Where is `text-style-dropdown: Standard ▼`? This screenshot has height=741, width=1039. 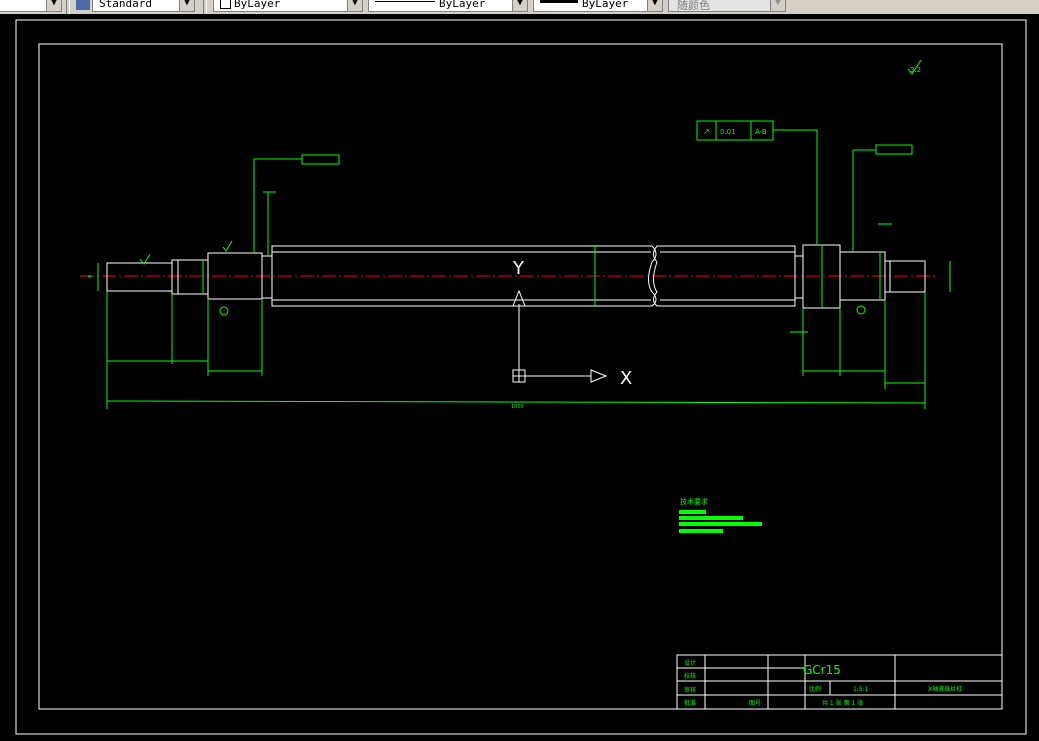
text-style-dropdown: Standard ▼ is located at coordinates (143, 6).